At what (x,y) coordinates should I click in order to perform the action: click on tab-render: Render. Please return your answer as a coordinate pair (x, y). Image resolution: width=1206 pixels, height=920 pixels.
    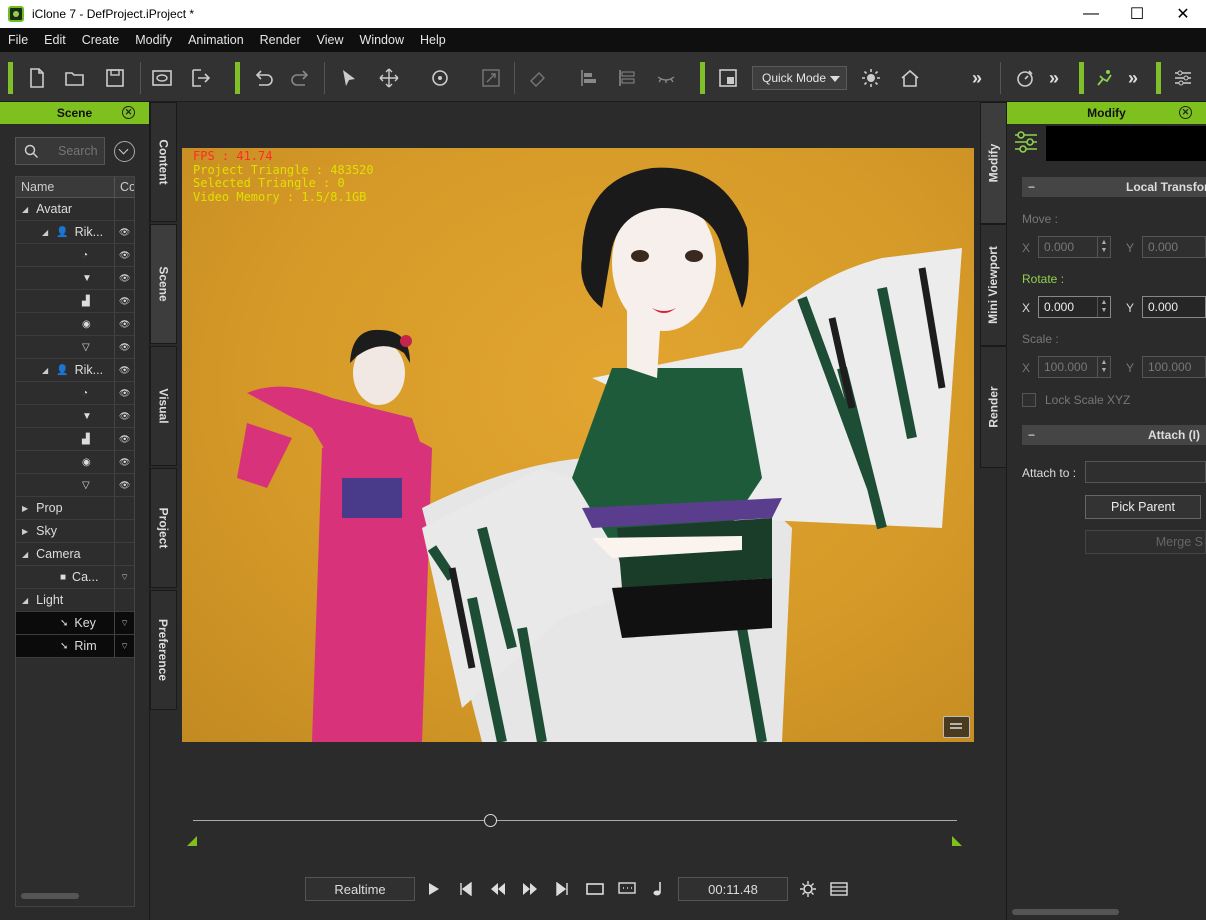
    Looking at the image, I should click on (993, 407).